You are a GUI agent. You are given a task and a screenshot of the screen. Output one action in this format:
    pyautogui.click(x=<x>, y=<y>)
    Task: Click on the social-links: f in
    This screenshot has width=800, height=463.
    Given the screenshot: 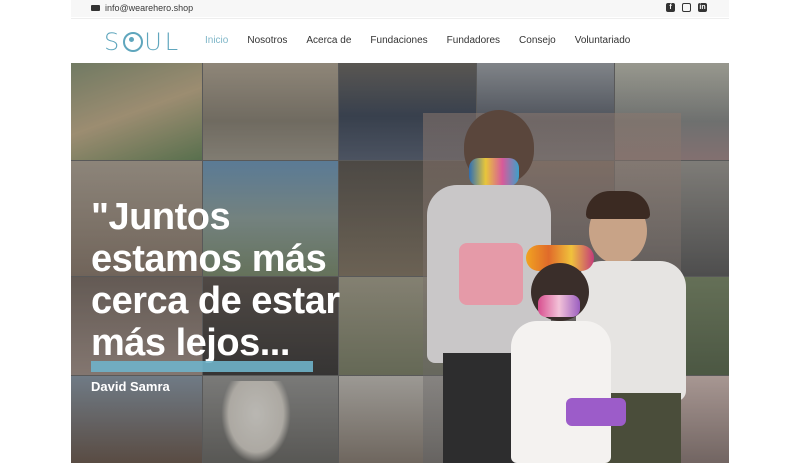 What is the action you would take?
    pyautogui.click(x=686, y=7)
    